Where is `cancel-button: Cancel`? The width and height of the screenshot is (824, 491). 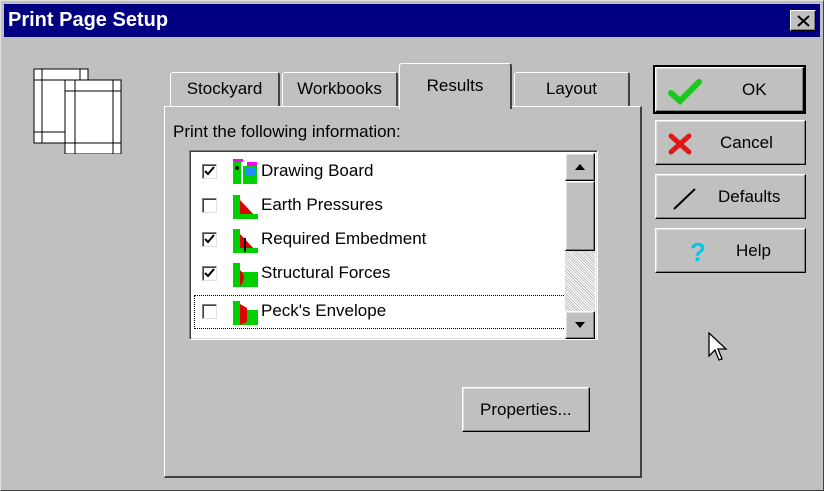
cancel-button: Cancel is located at coordinates (730, 142).